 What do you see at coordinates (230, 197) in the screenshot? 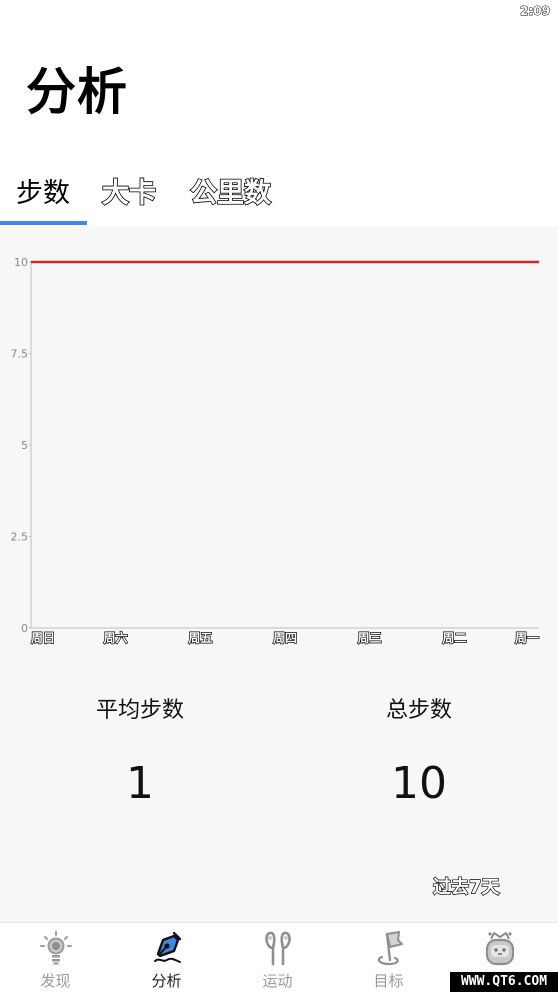
I see `tab-kilometers: 公里数` at bounding box center [230, 197].